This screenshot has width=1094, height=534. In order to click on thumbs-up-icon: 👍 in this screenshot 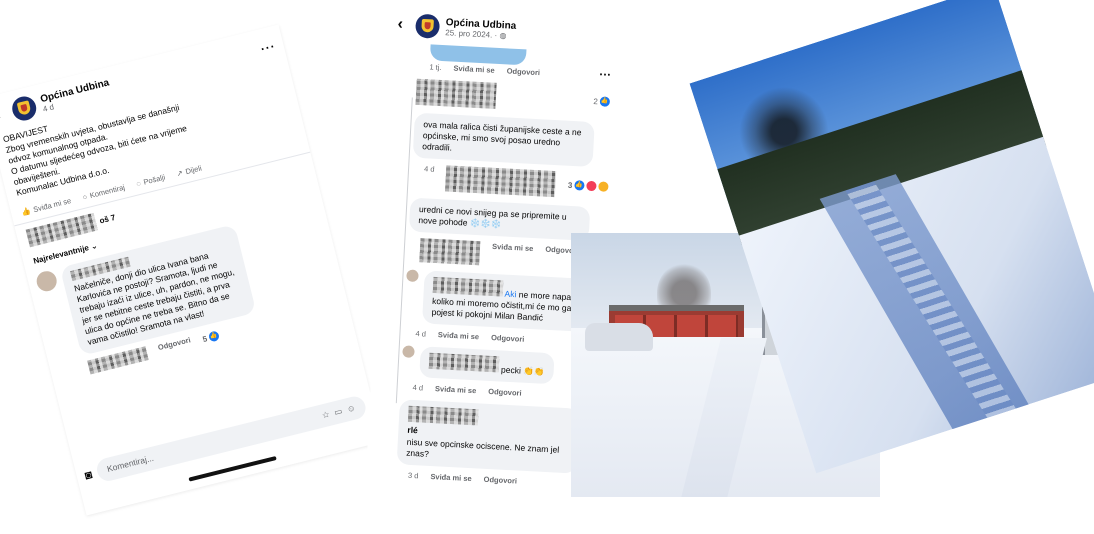, I will do `click(26, 212)`.